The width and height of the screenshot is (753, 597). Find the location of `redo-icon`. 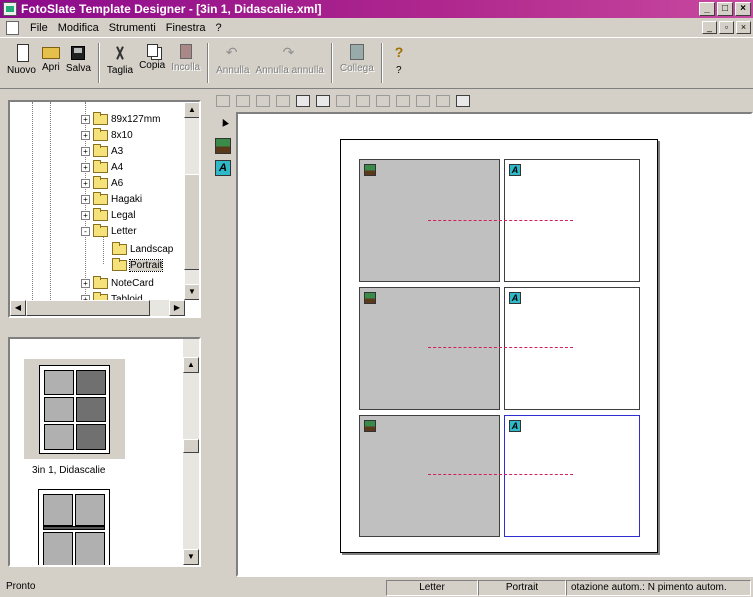

redo-icon is located at coordinates (290, 53).